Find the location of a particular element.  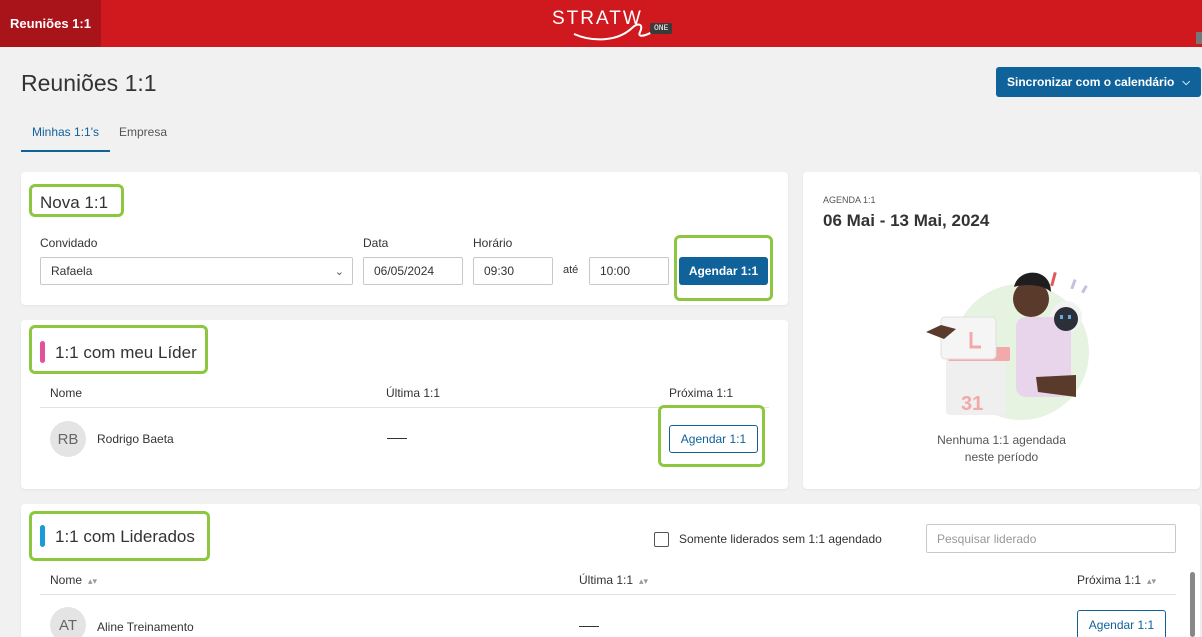

data-label: Data is located at coordinates (376, 243).